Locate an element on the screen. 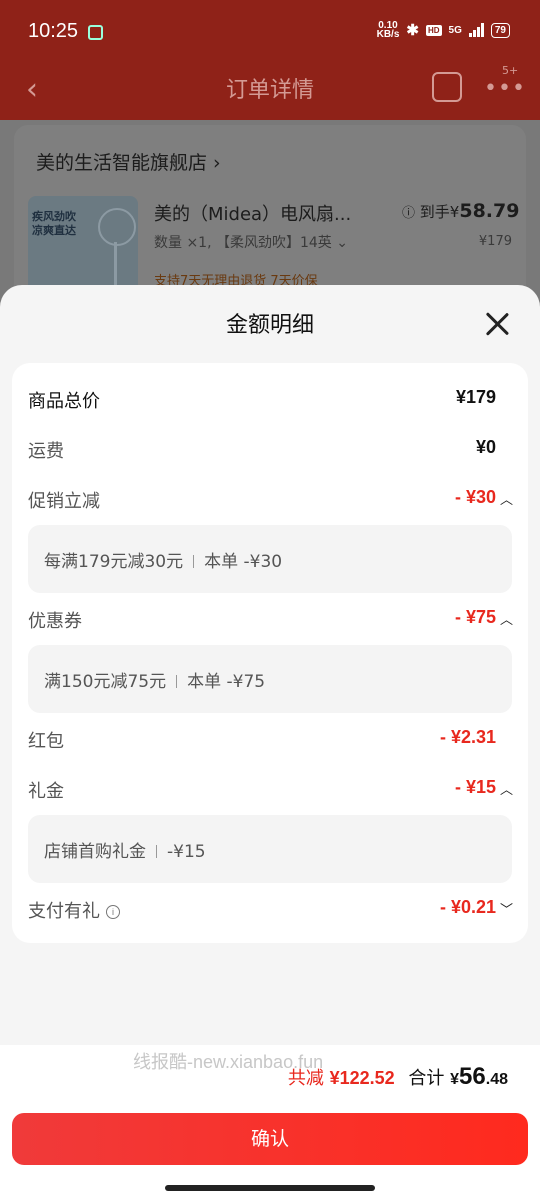 This screenshot has height=1200, width=540. more-icon: ••• 5+ is located at coordinates (505, 82).